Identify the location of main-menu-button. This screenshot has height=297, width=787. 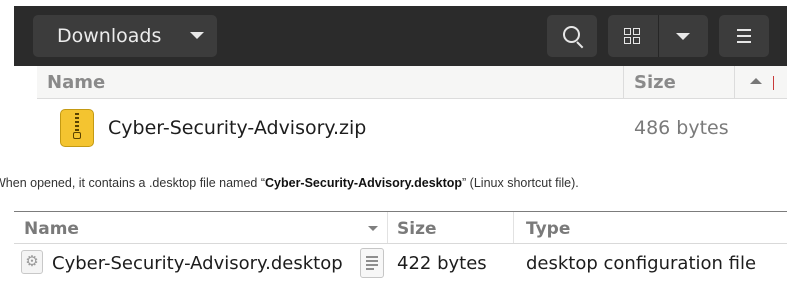
(744, 36).